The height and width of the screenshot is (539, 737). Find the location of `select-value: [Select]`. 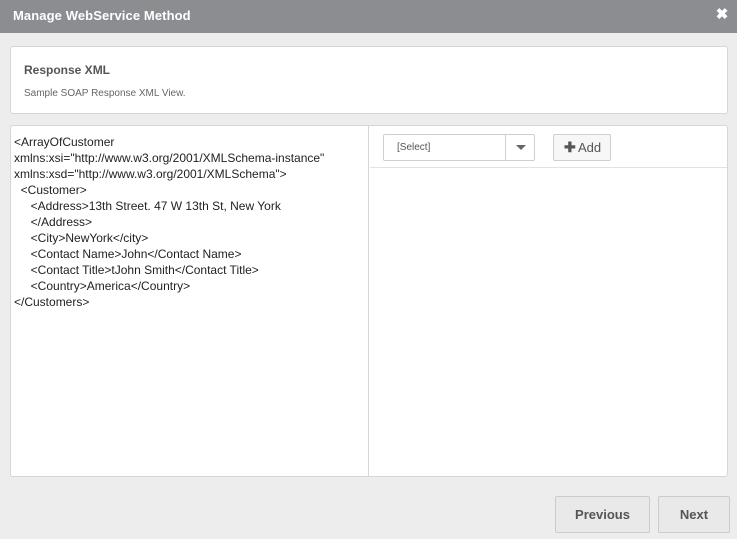

select-value: [Select] is located at coordinates (414, 147).